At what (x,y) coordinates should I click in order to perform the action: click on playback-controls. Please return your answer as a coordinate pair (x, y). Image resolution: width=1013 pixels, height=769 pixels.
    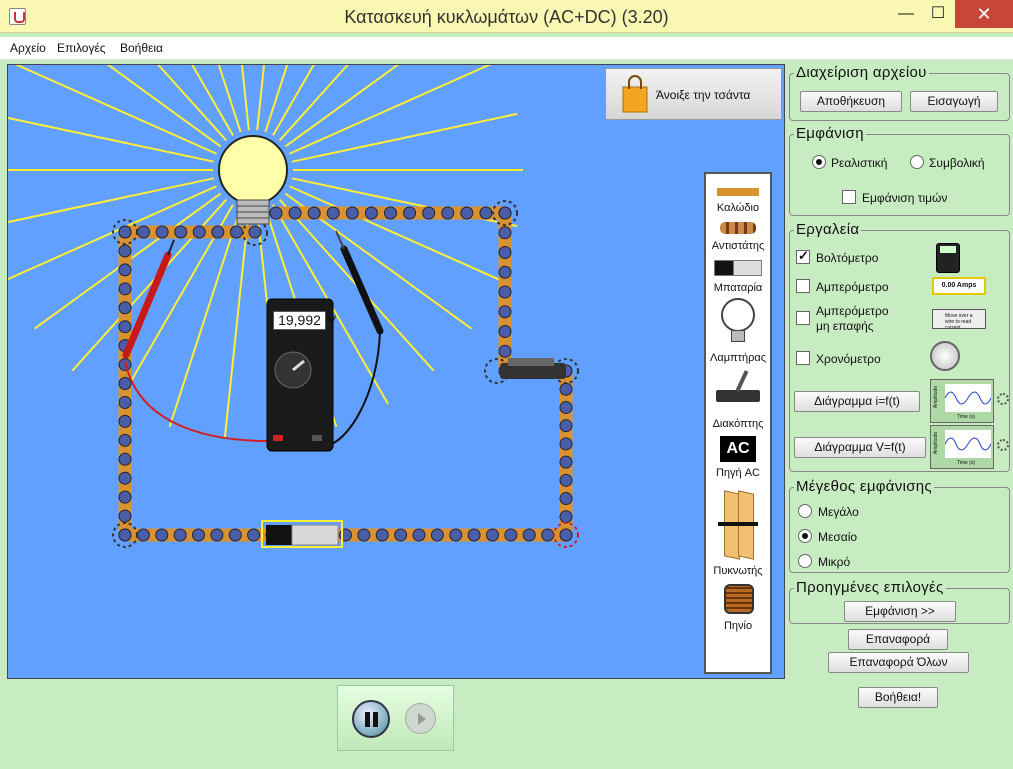
    Looking at the image, I should click on (395, 718).